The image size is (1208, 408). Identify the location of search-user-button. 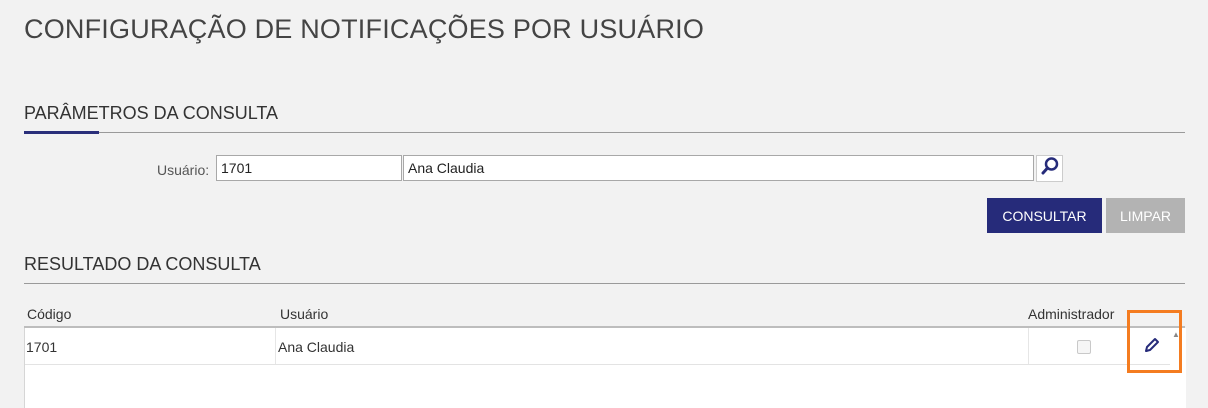
(1049, 168).